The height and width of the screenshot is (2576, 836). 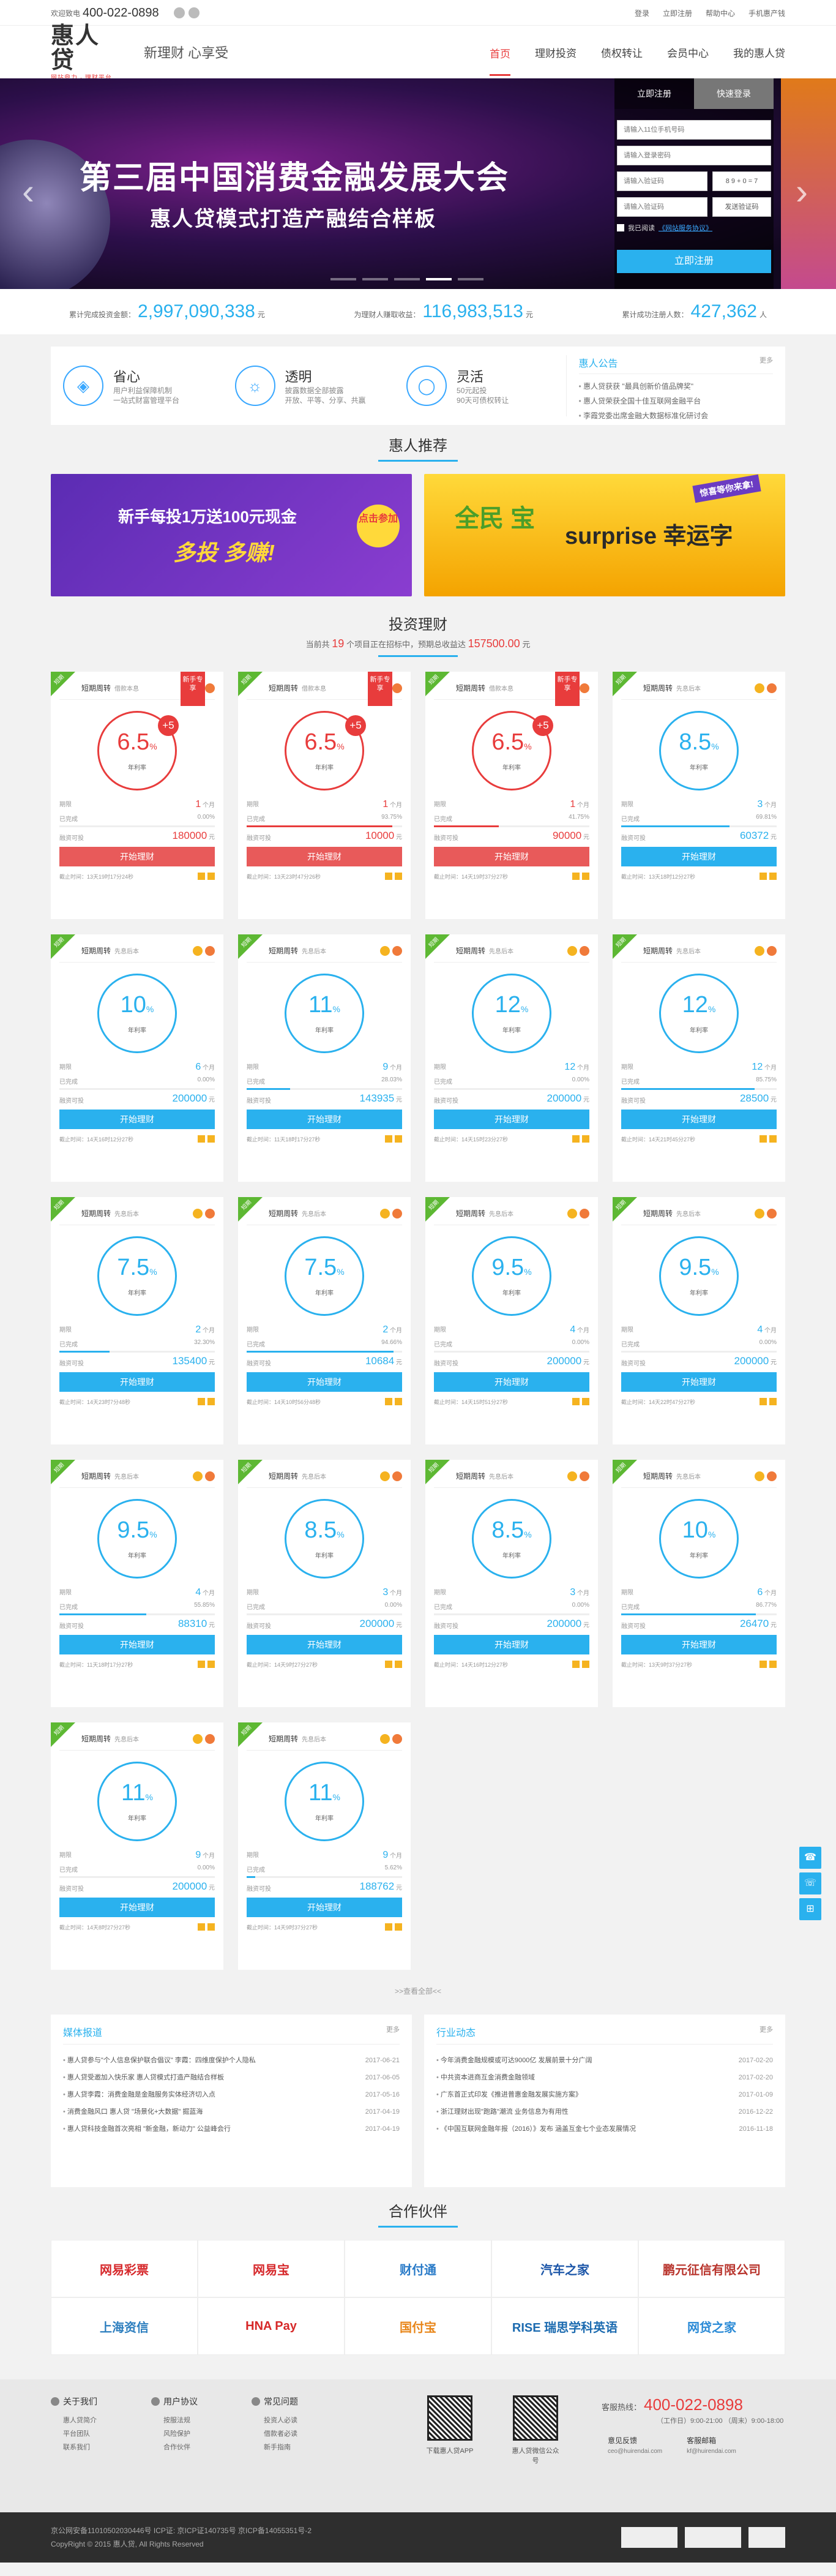 What do you see at coordinates (418, 2268) in the screenshot?
I see `partner-logo: 财付通` at bounding box center [418, 2268].